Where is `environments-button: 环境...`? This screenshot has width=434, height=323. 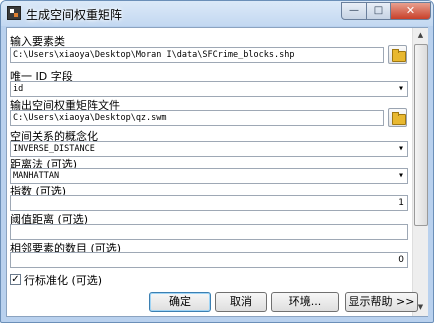 environments-button: 环境... is located at coordinates (305, 302).